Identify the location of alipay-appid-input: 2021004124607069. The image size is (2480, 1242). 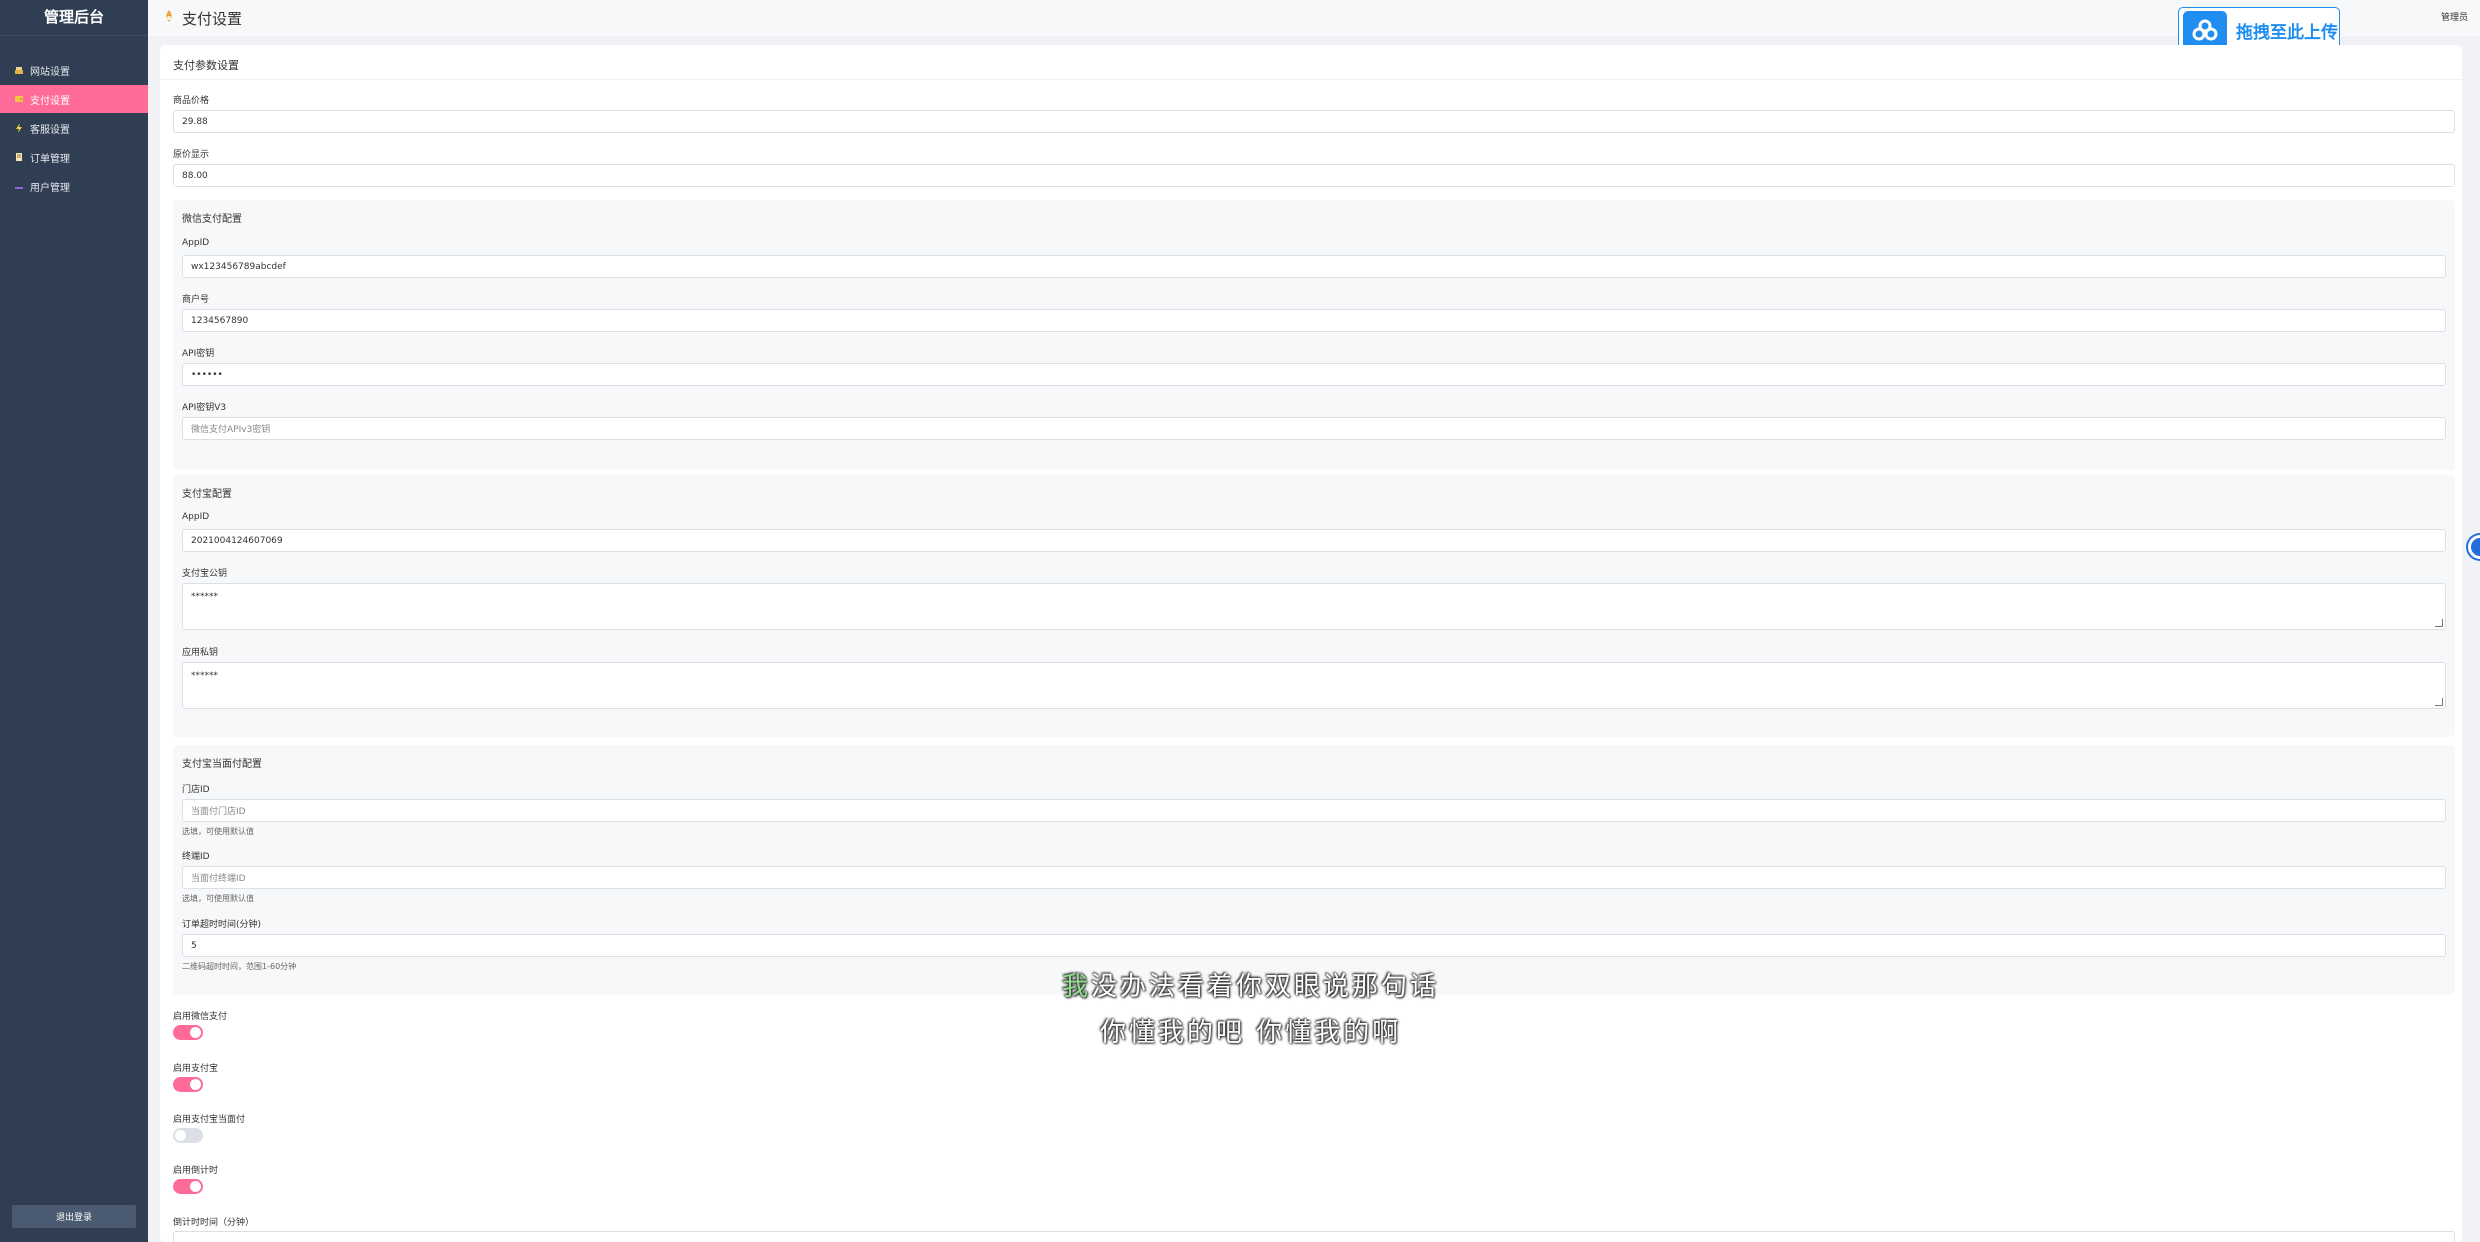
(1314, 540).